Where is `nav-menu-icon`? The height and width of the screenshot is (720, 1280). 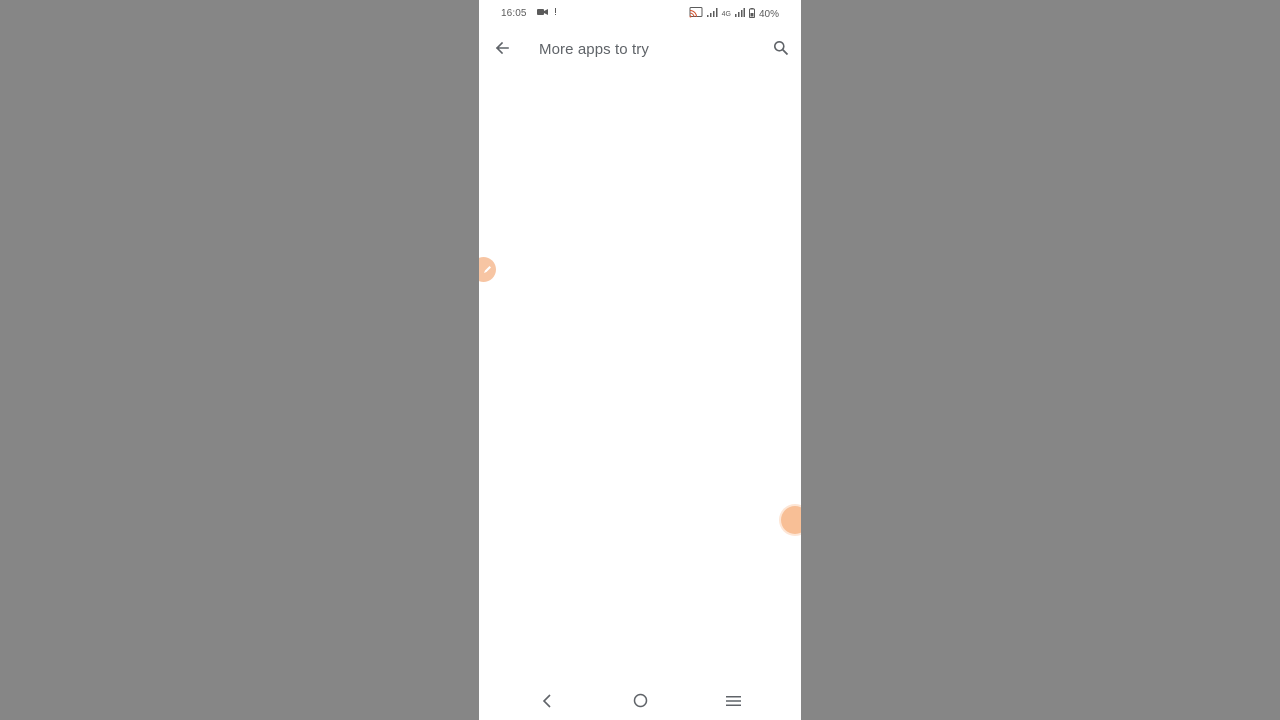
nav-menu-icon is located at coordinates (733, 703).